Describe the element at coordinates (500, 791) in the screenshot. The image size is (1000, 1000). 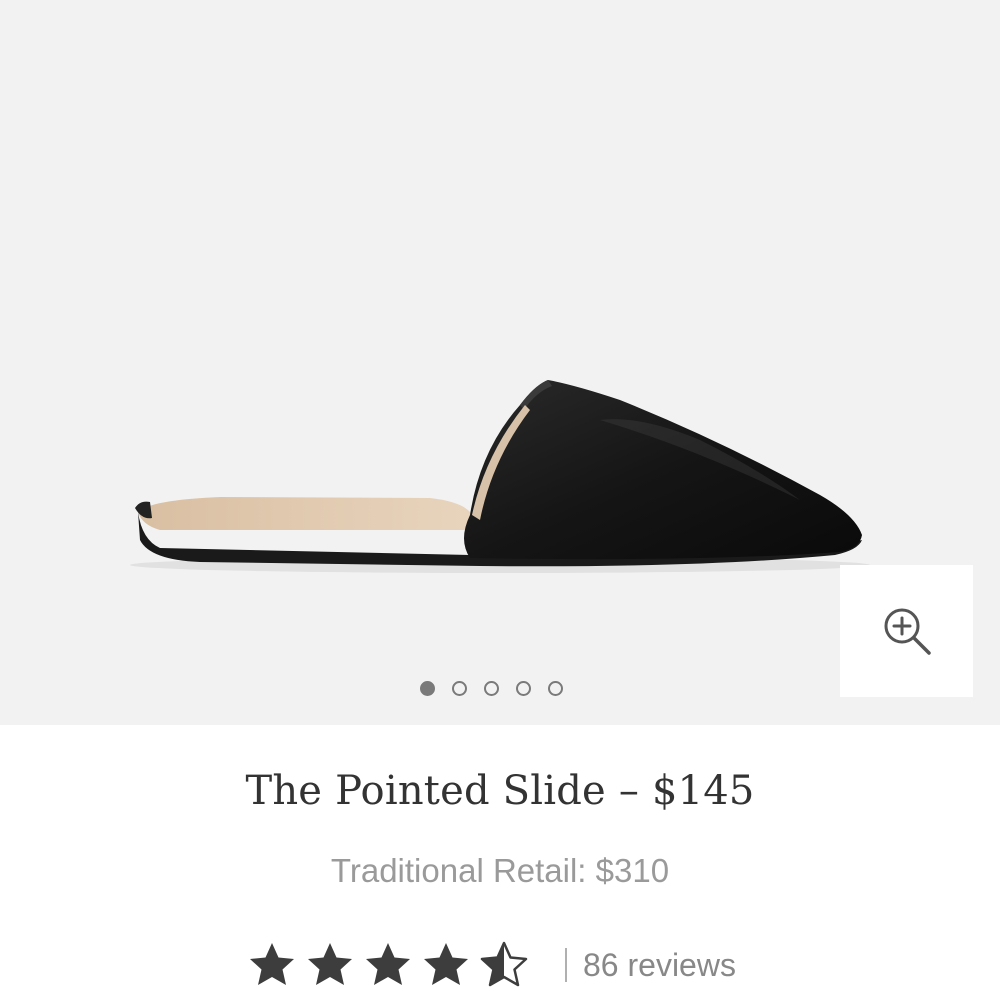
I see `product-title: The Pointed Slide – $145` at that location.